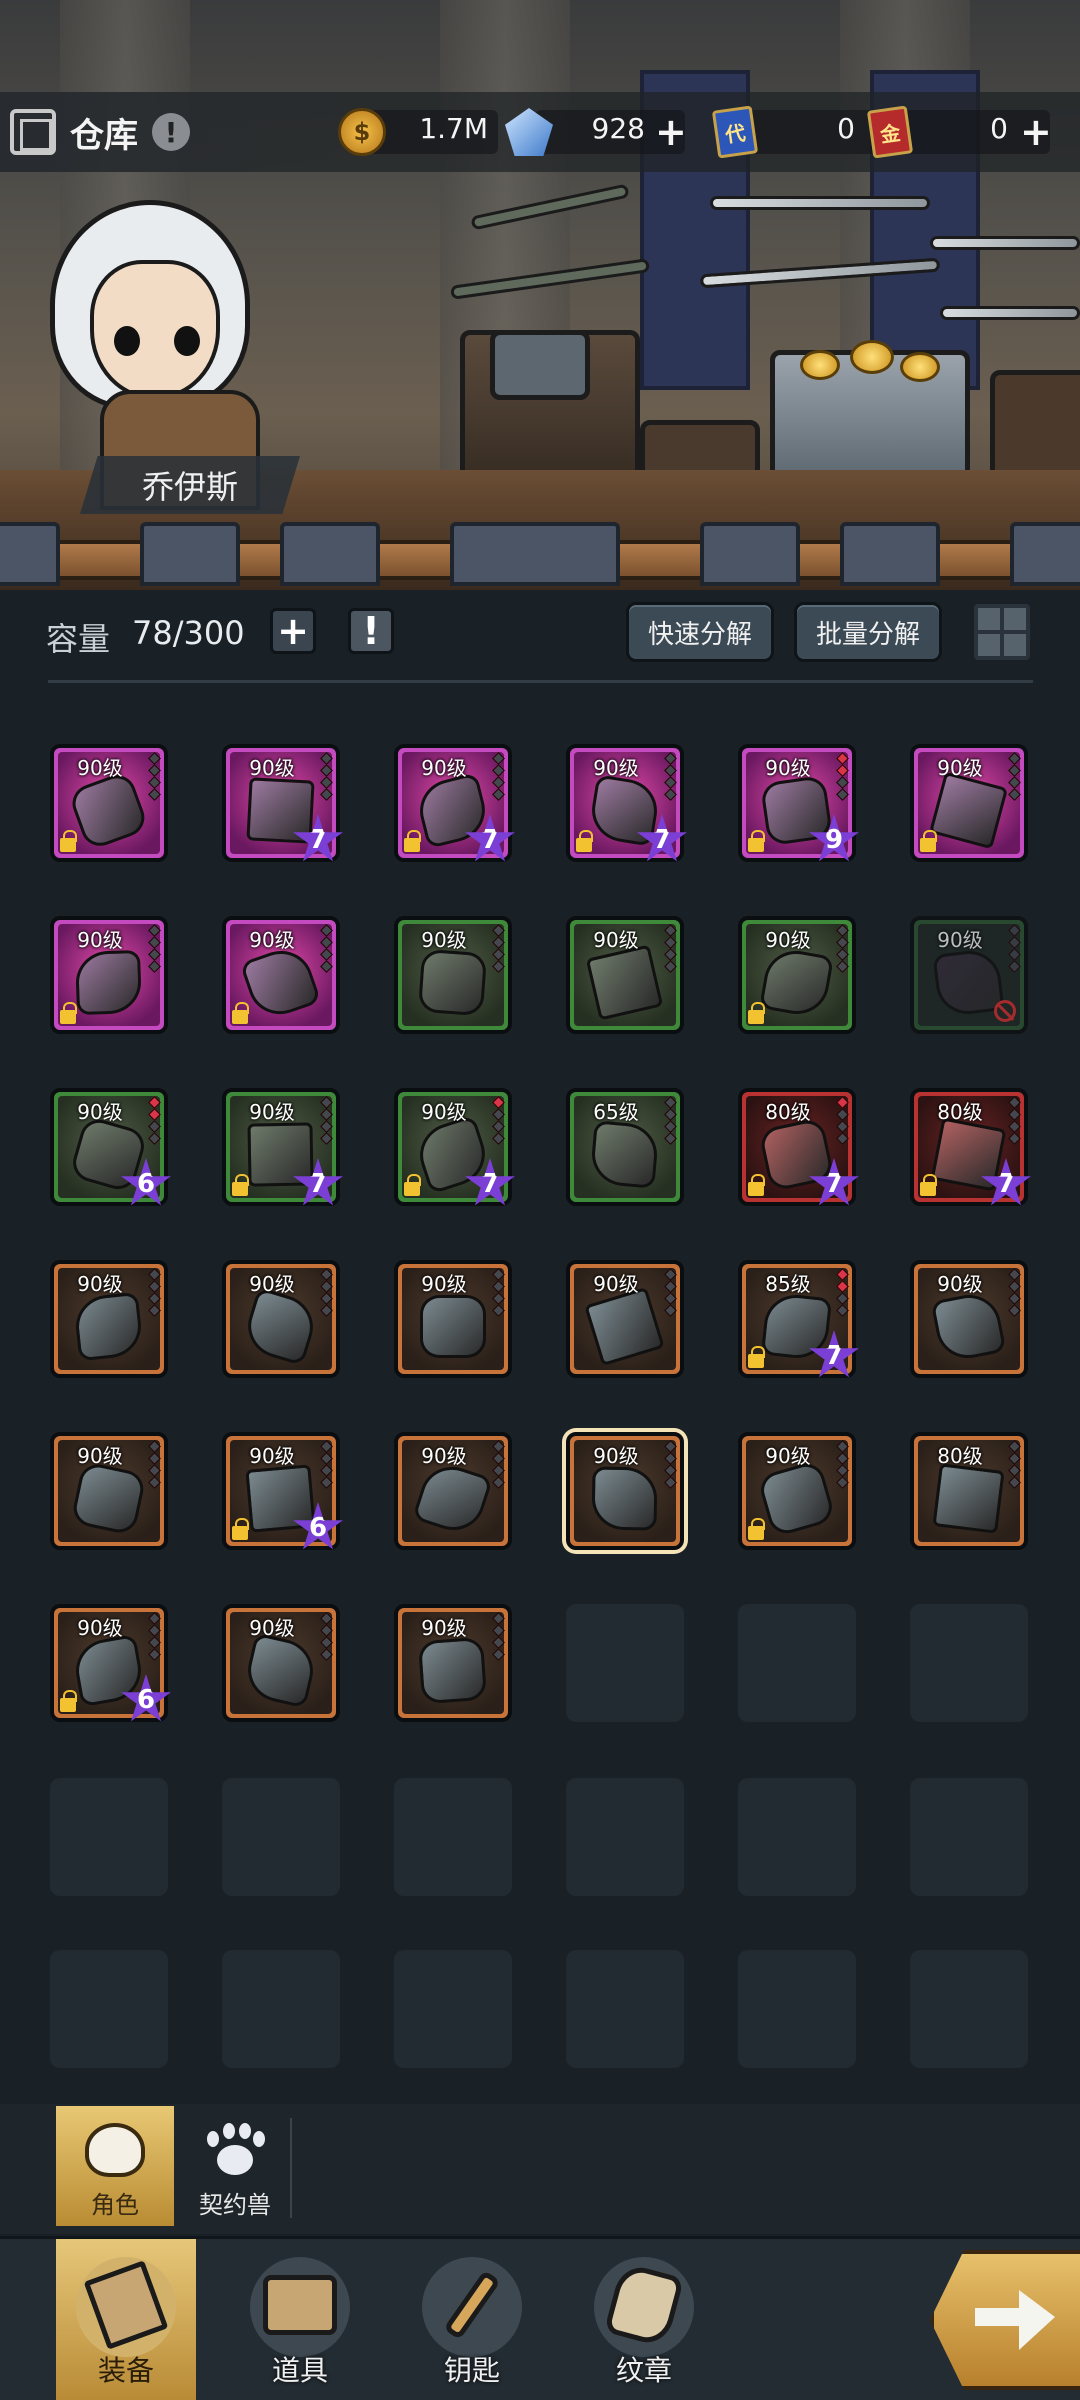 This screenshot has height=2400, width=1080. Describe the element at coordinates (472, 2319) in the screenshot. I see `nav-keys: 钥匙` at that location.